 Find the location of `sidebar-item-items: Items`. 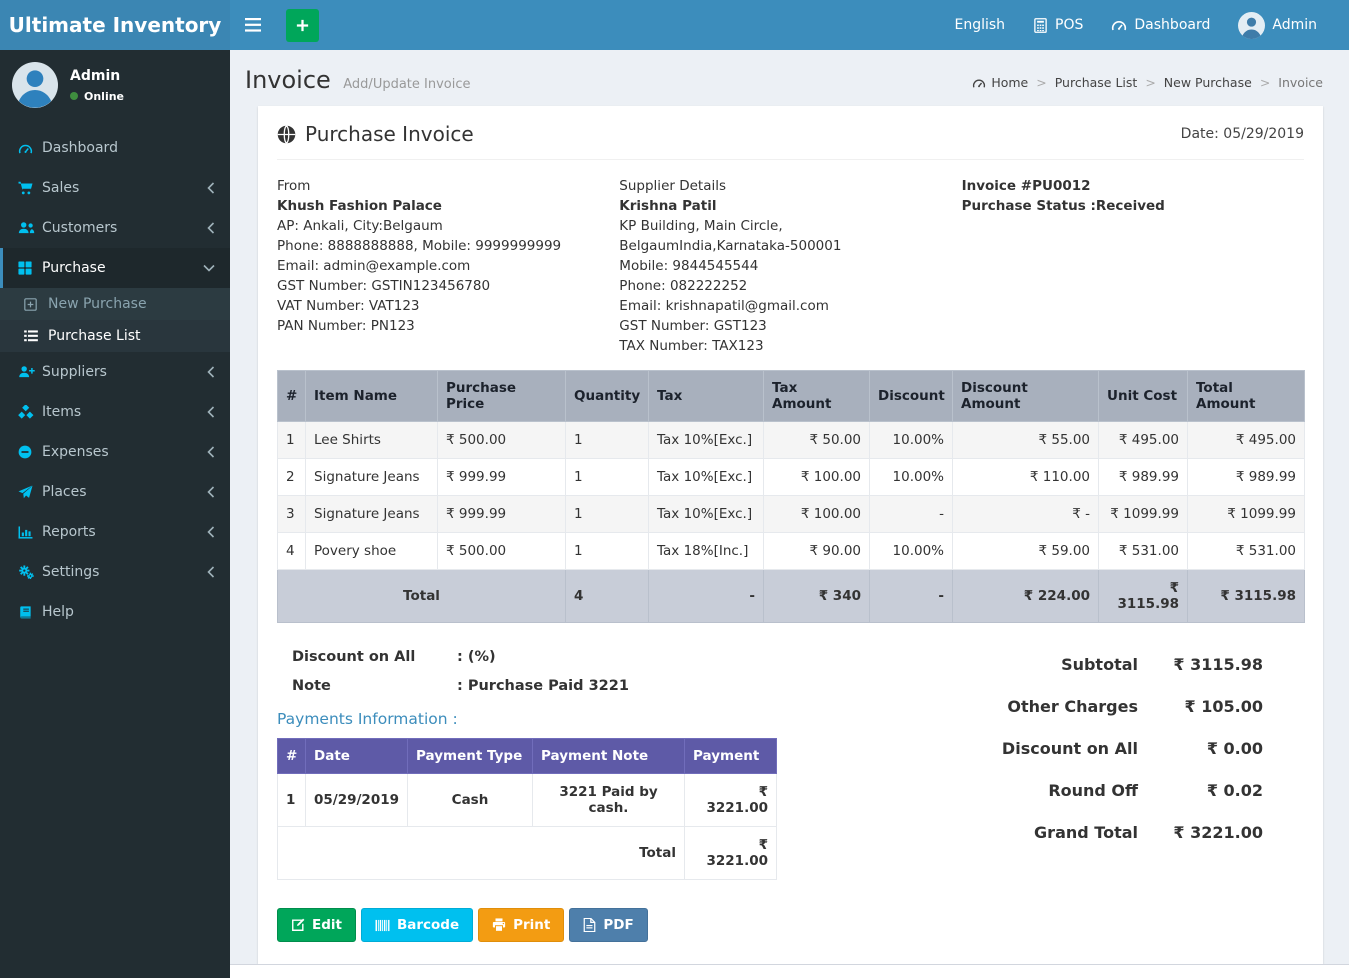

sidebar-item-items: Items is located at coordinates (115, 412).